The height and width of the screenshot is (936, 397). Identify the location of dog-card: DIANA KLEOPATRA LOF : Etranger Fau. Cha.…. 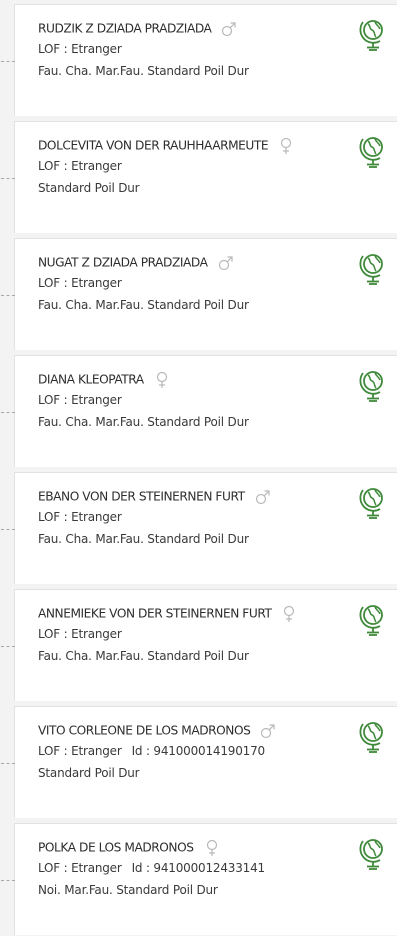
(199, 411).